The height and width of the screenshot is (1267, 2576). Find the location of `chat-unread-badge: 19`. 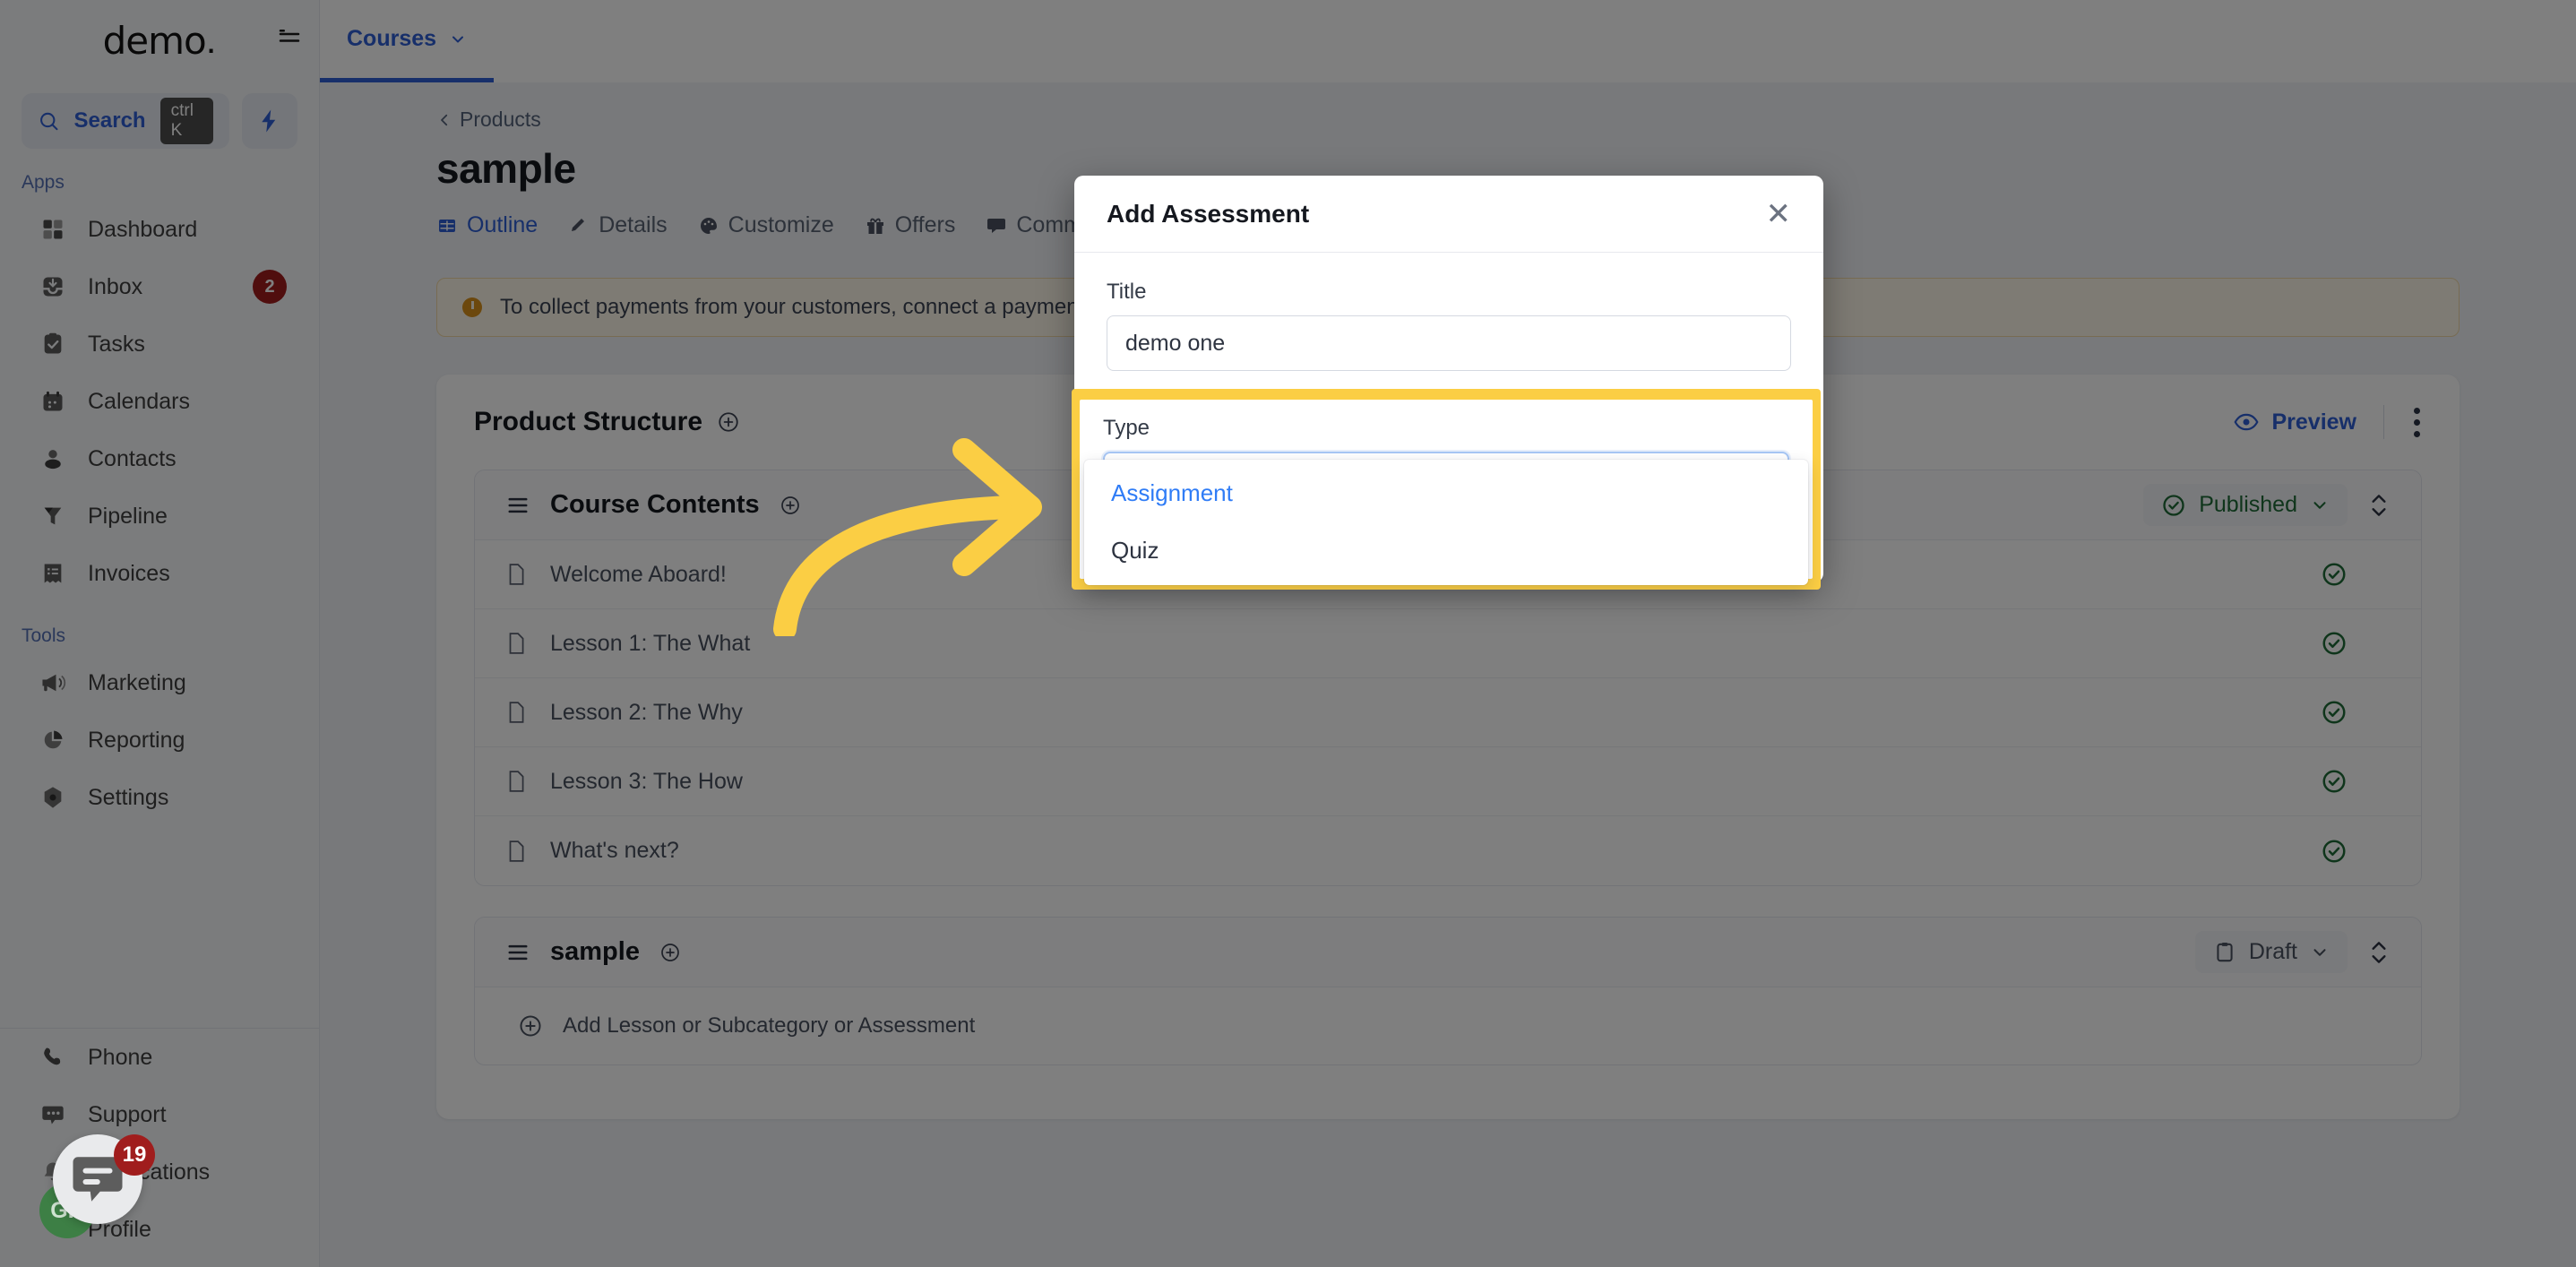

chat-unread-badge: 19 is located at coordinates (134, 1155).